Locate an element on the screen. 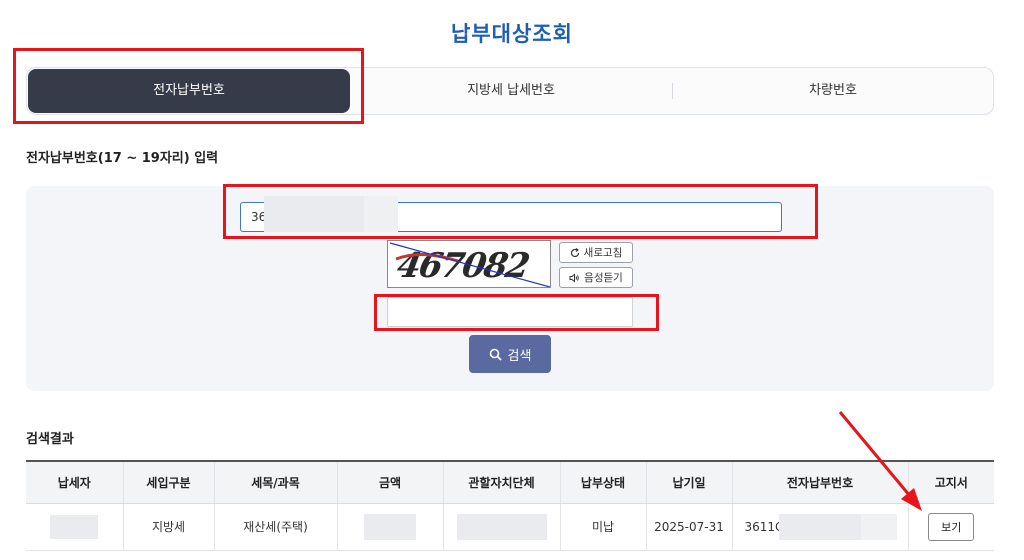 This screenshot has height=560, width=1024. captcha-audio-button: 음성듣기 is located at coordinates (596, 277).